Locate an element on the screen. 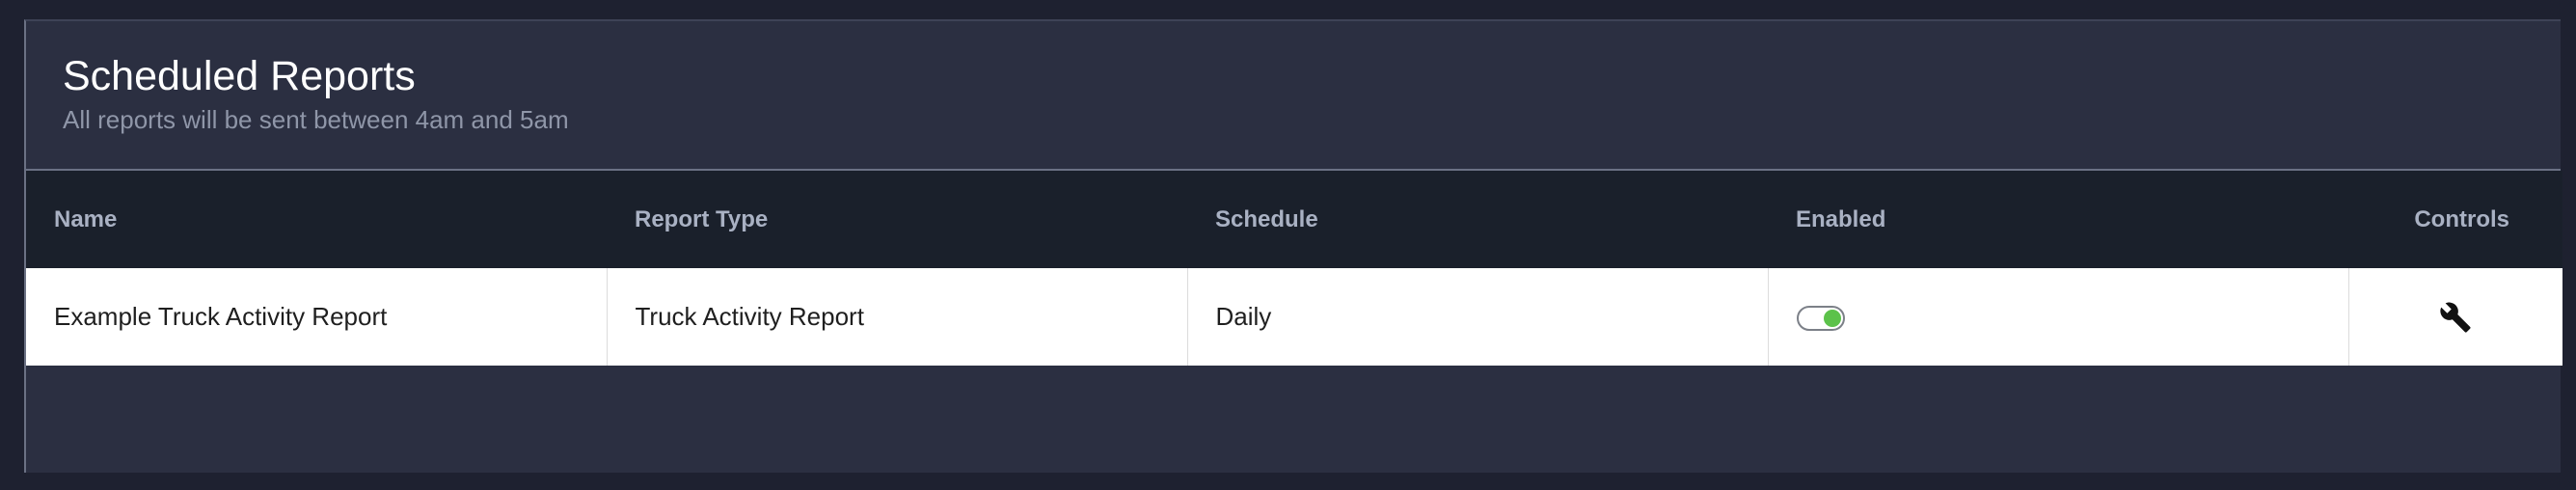 Image resolution: width=2576 pixels, height=490 pixels. column-header-enabled: Enabled is located at coordinates (2058, 219).